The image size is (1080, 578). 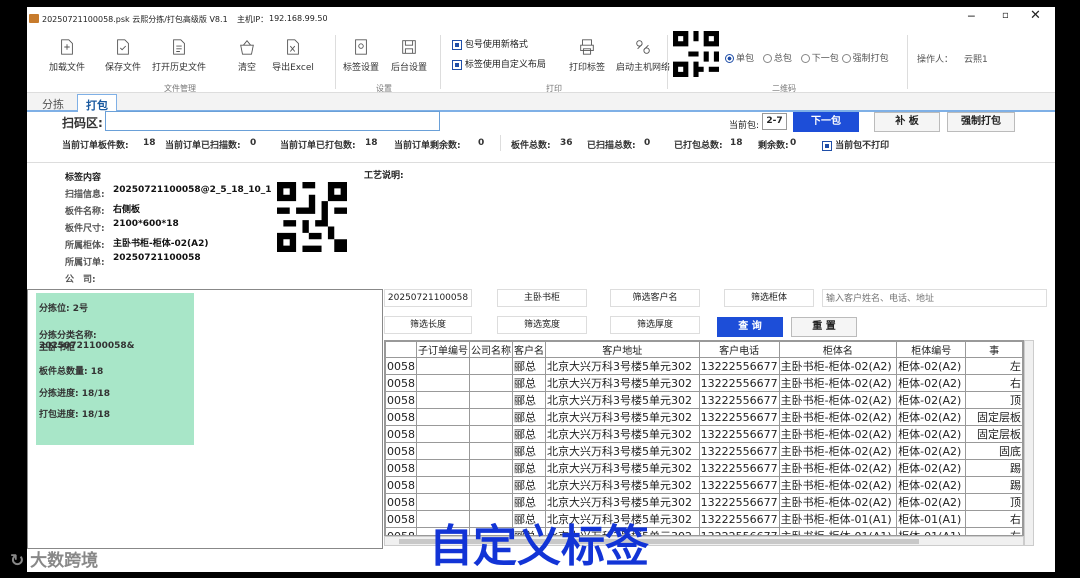 I want to click on column-header: 公司名称, so click(x=491, y=349).